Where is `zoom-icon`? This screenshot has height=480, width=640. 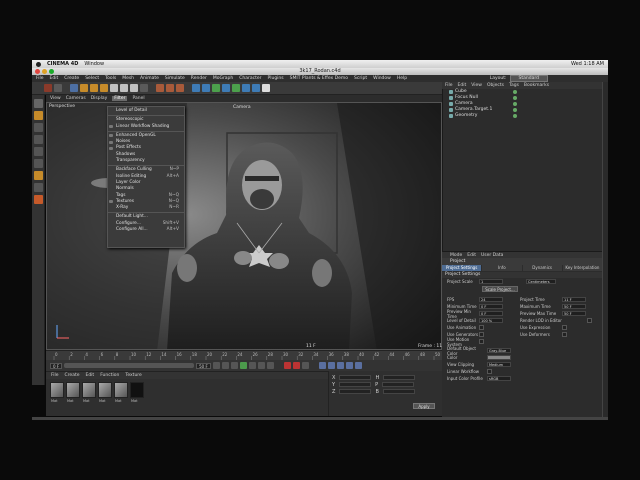
zoom-icon is located at coordinates (51, 71).